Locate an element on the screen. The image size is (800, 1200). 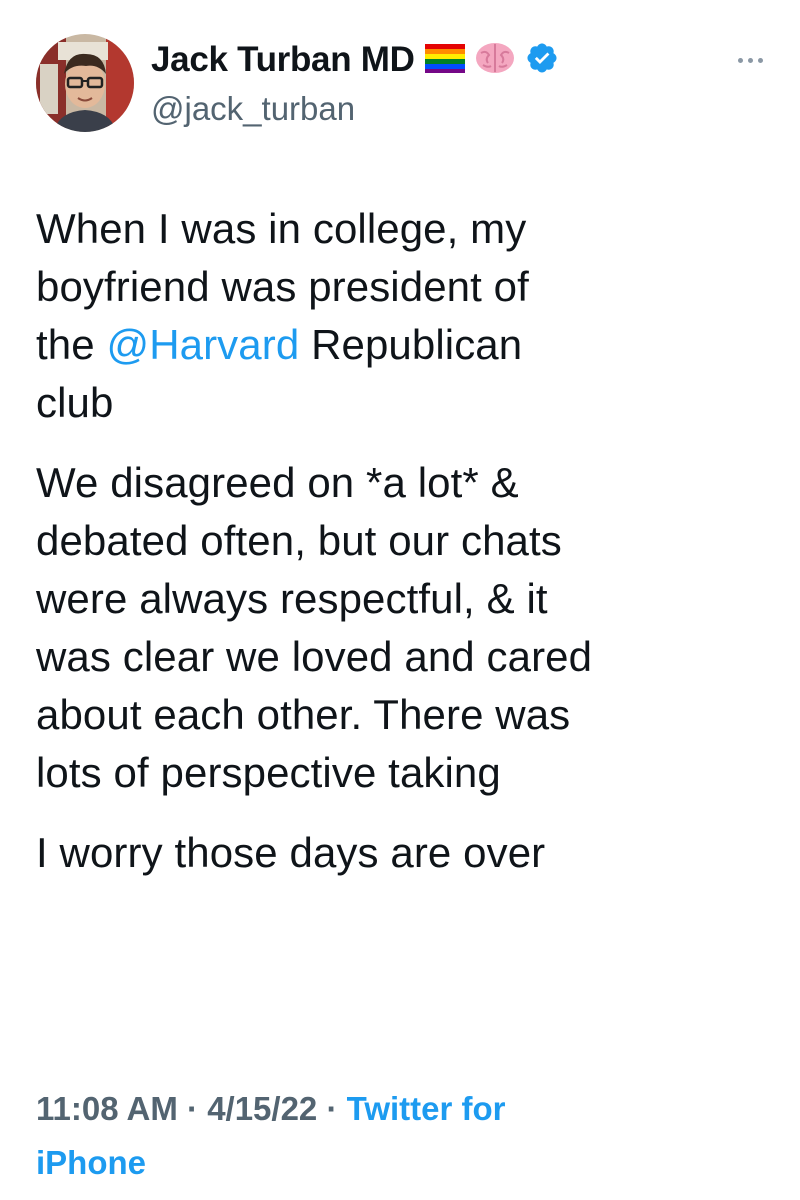
tweet-line: the @Harvard Republican is located at coordinates (406, 345).